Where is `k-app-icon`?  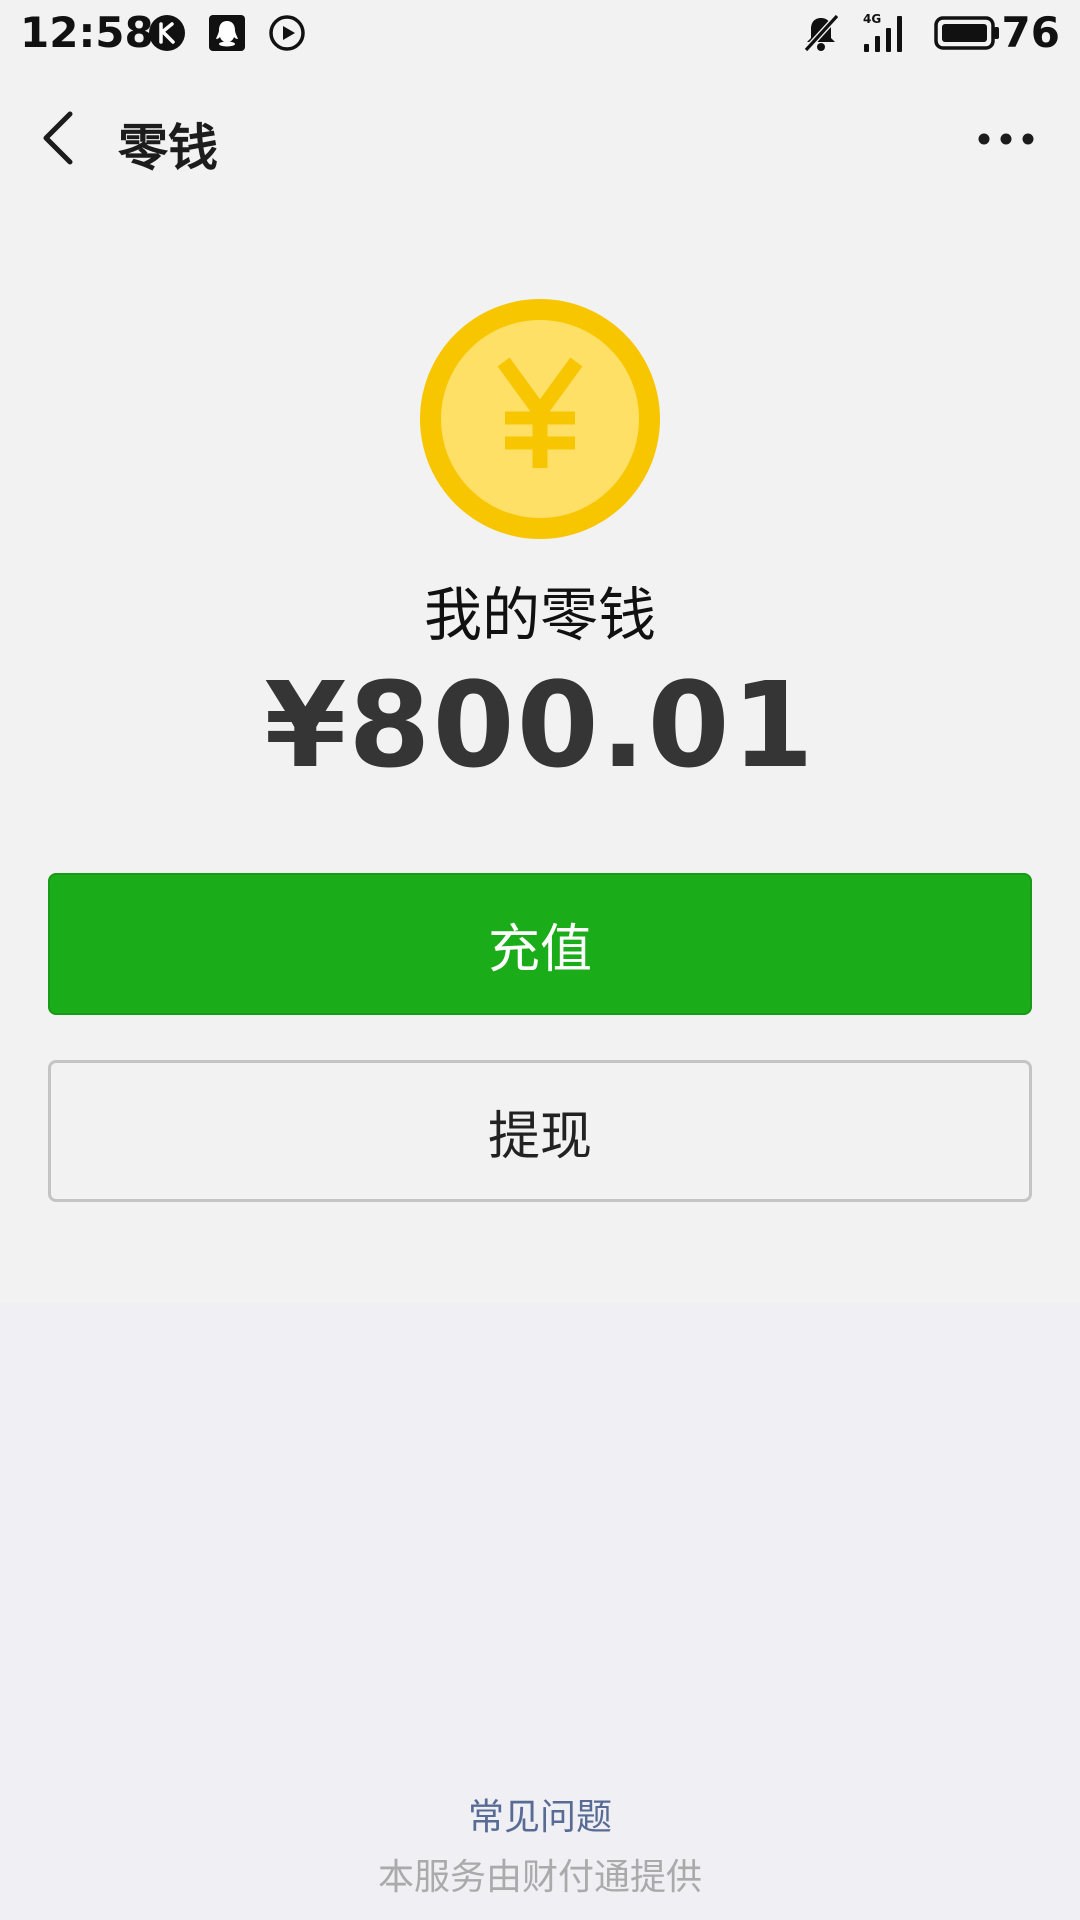 k-app-icon is located at coordinates (167, 33).